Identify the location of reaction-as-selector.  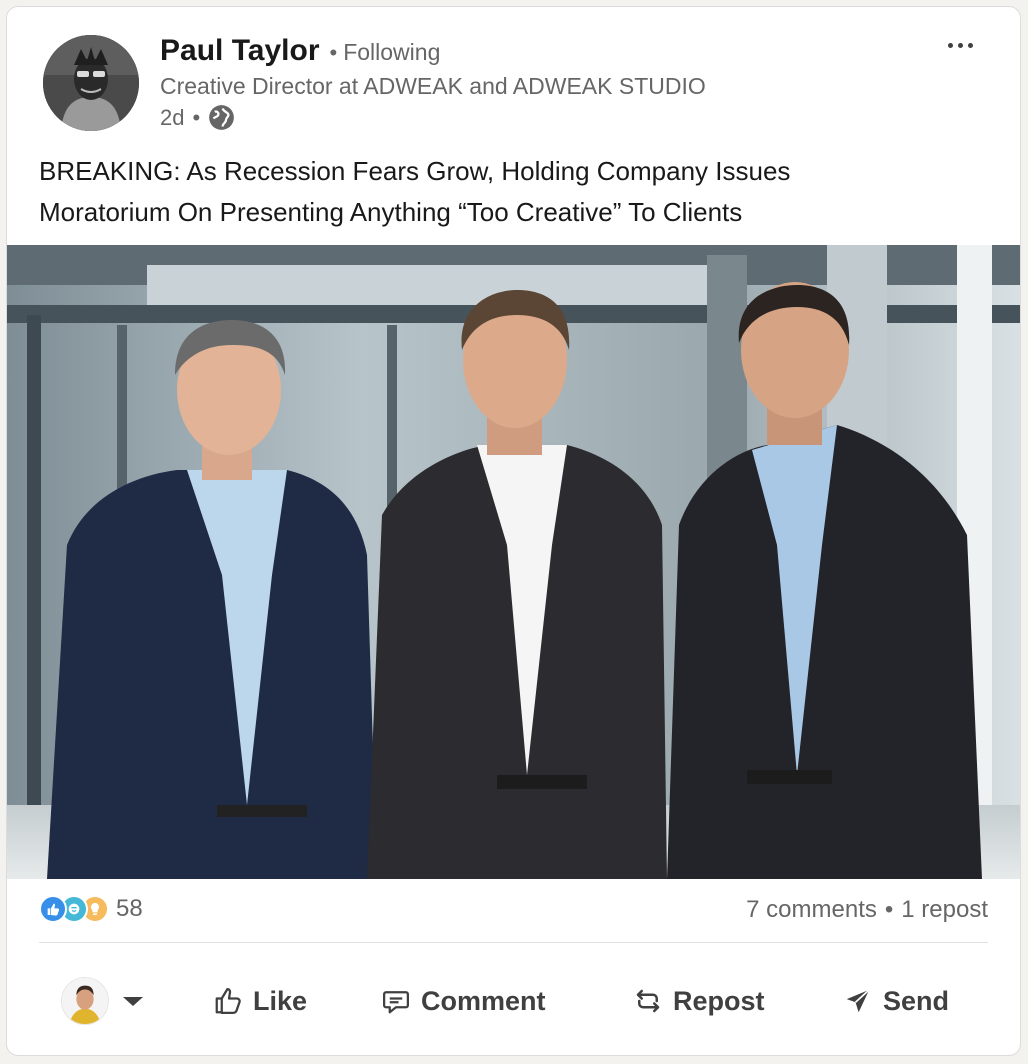
(102, 1001).